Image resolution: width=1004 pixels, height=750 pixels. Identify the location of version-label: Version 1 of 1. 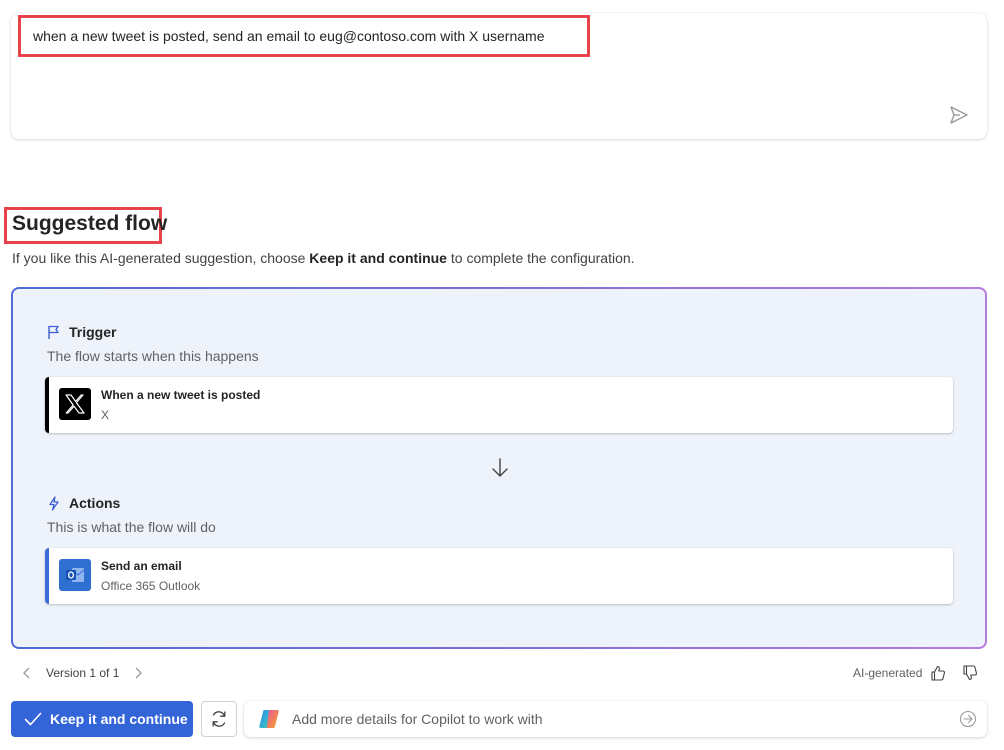
(83, 673).